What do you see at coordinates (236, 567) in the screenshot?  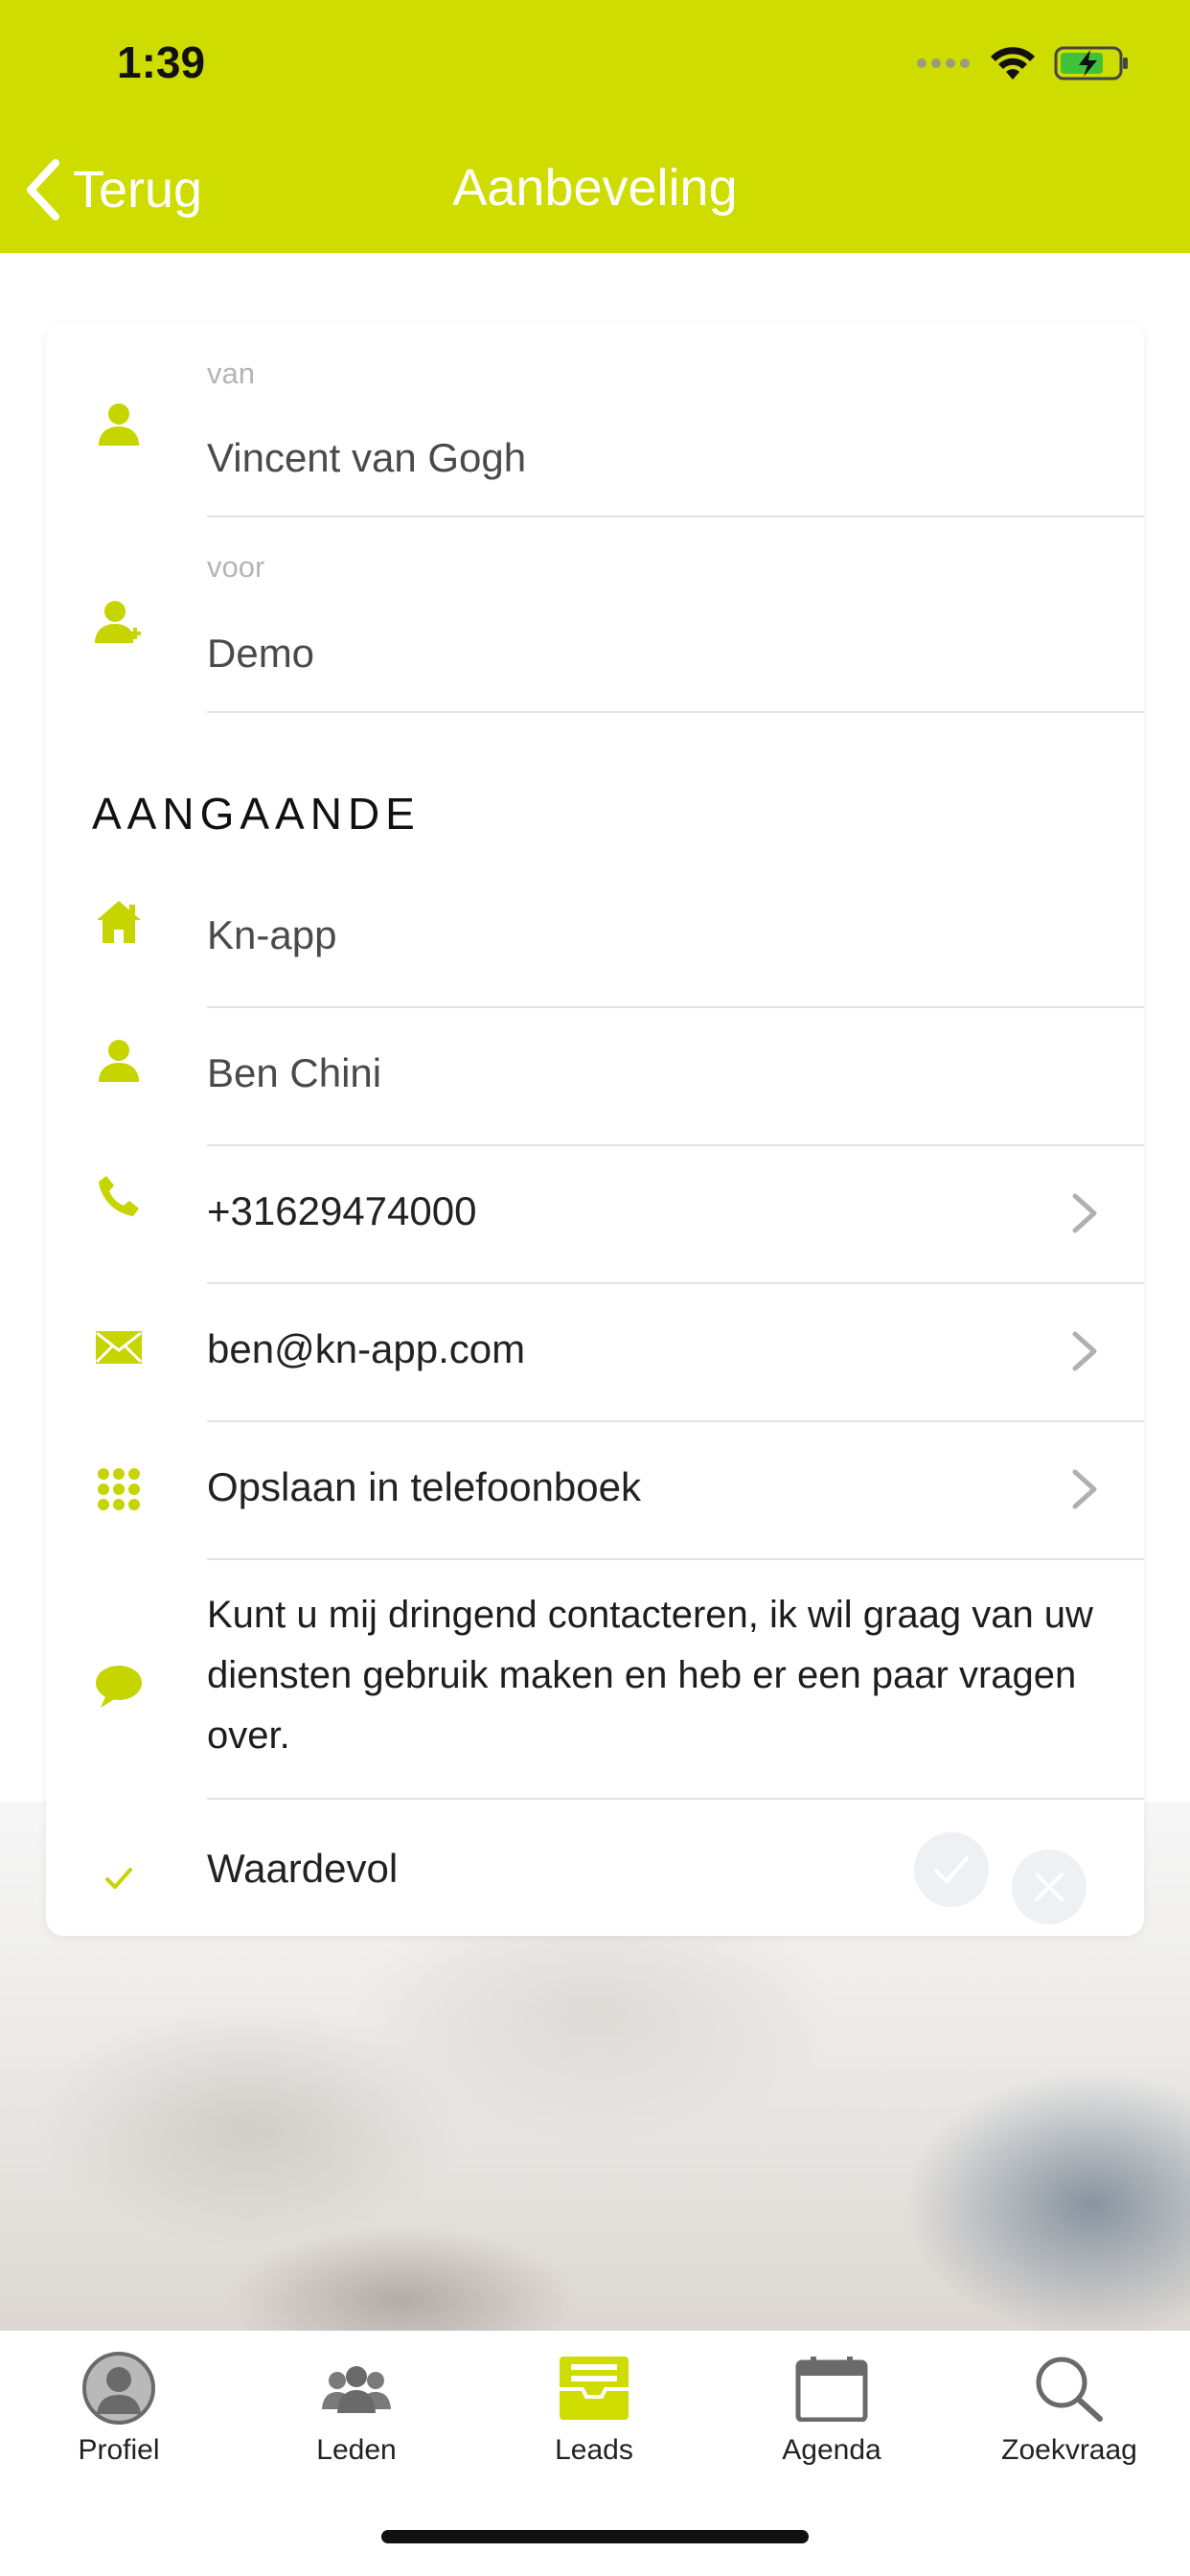 I see `to-label: voor` at bounding box center [236, 567].